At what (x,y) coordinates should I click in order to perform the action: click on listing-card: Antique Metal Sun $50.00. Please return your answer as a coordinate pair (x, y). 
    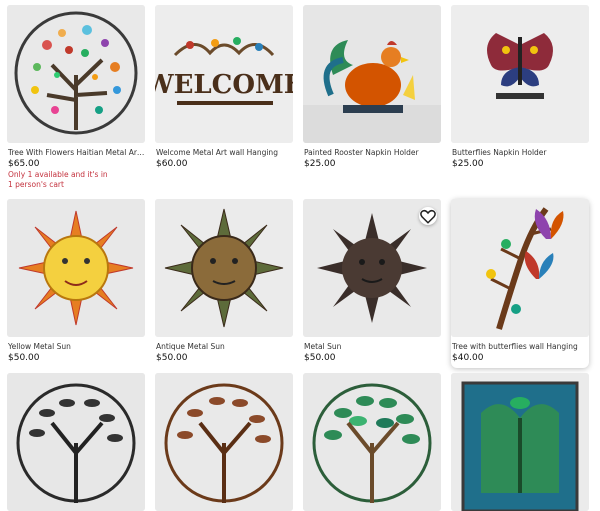
    Looking at the image, I should click on (224, 281).